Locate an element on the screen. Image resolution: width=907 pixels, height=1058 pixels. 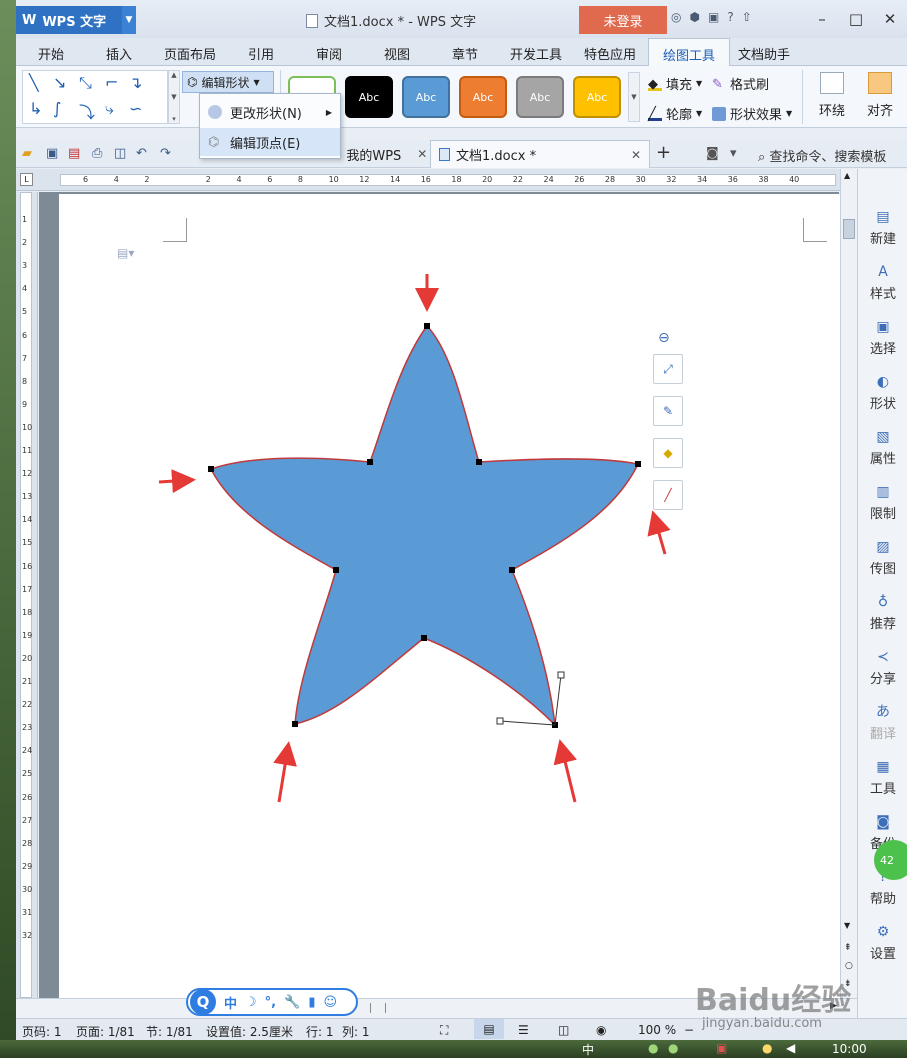
tab-doc-assistant: 文档助手 is located at coordinates (764, 53).